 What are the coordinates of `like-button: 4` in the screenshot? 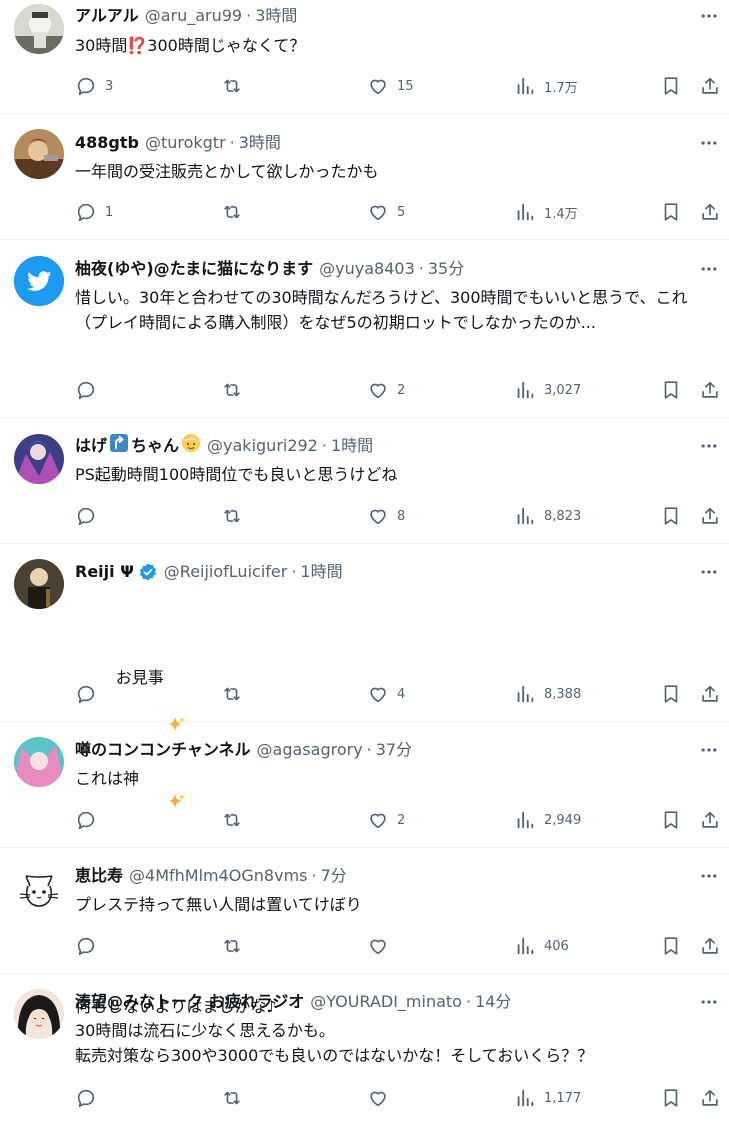 It's located at (386, 694).